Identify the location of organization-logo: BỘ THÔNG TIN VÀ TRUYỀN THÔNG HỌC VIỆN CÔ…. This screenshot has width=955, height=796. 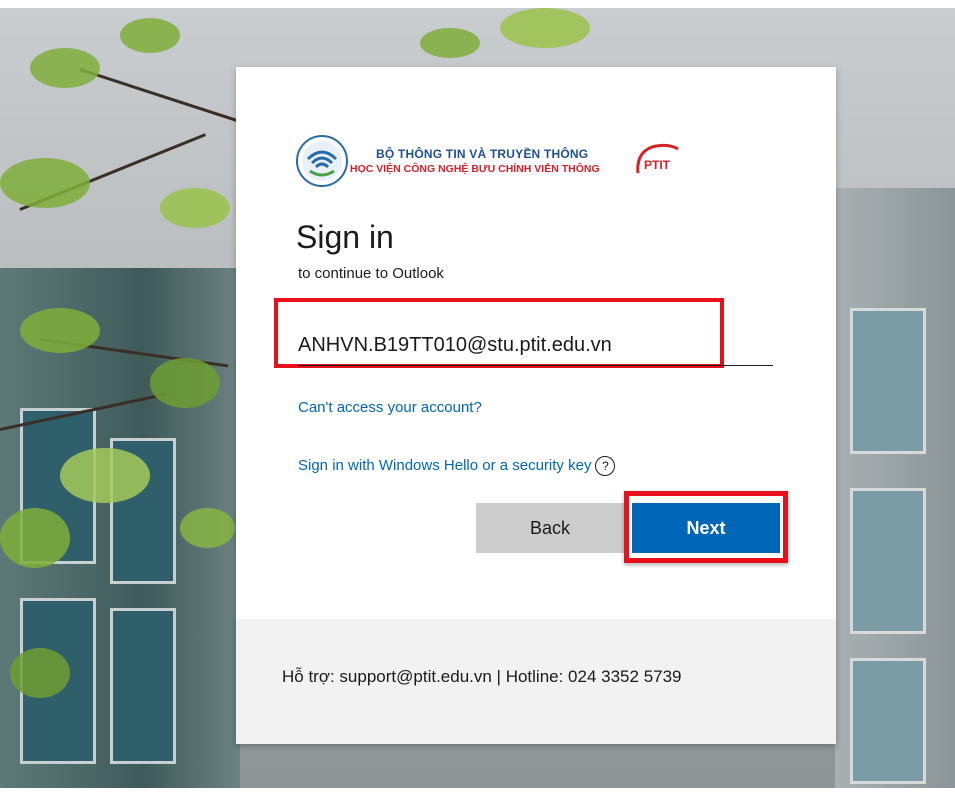
(496, 161).